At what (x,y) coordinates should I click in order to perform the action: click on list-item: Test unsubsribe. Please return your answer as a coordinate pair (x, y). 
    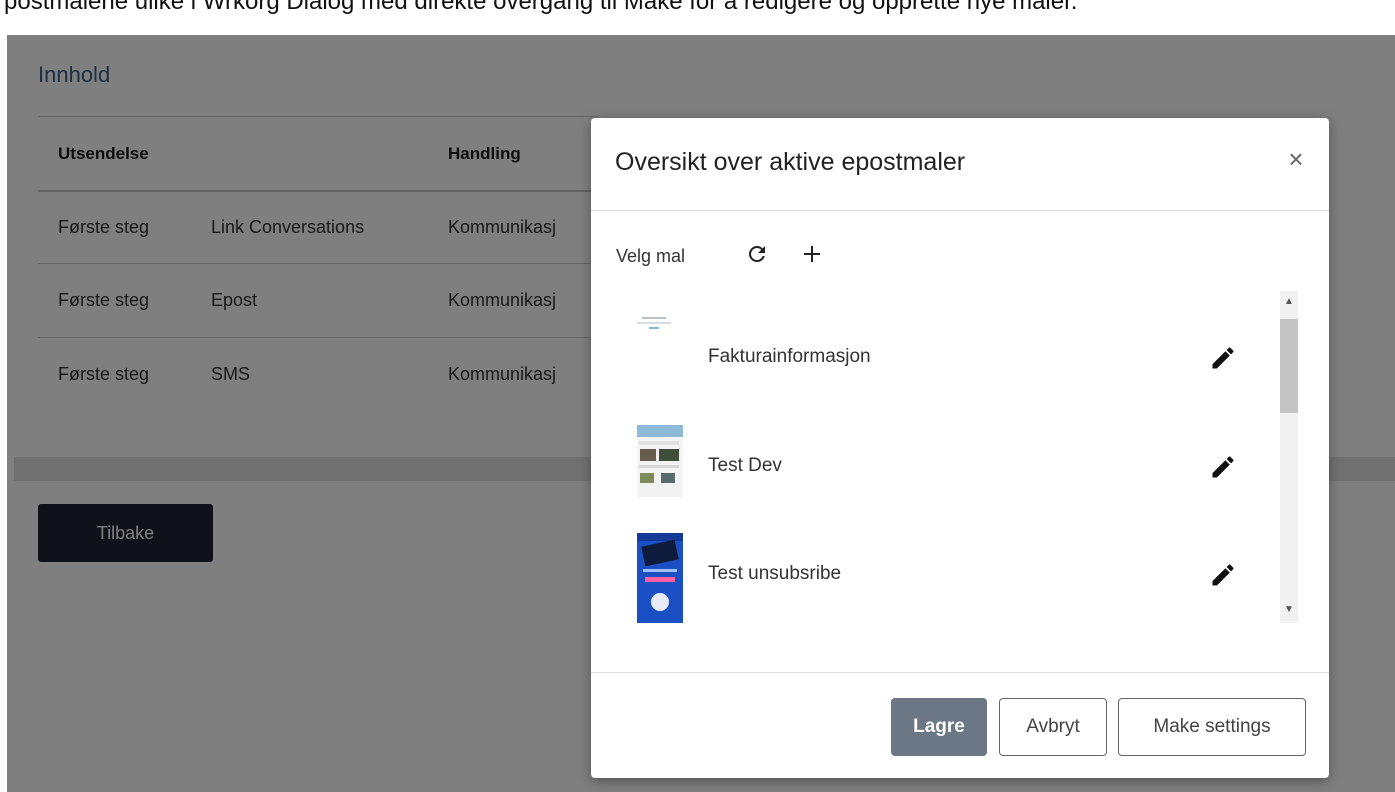
    Looking at the image, I should click on (952, 565).